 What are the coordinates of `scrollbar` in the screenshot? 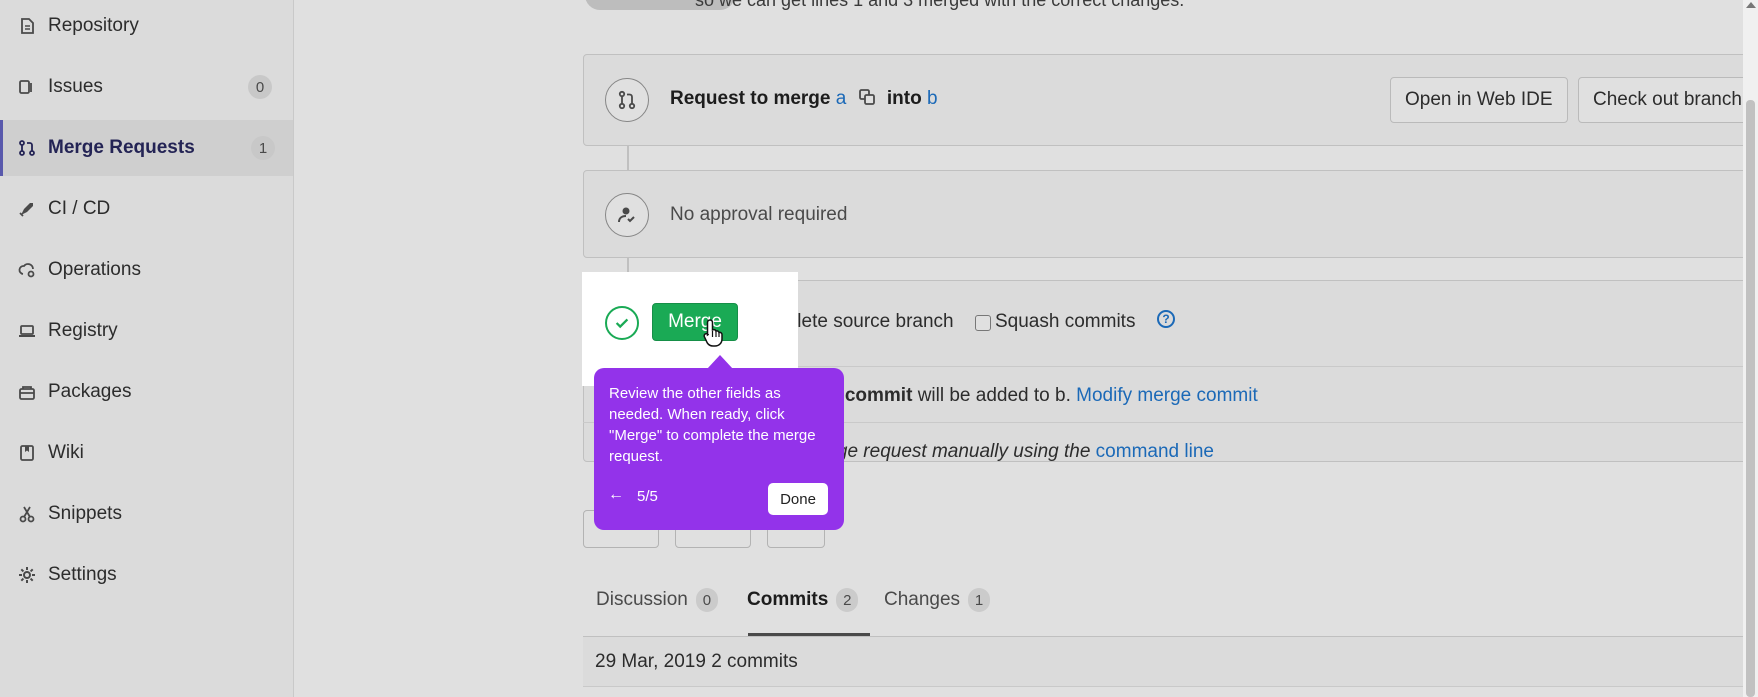 It's located at (1750, 348).